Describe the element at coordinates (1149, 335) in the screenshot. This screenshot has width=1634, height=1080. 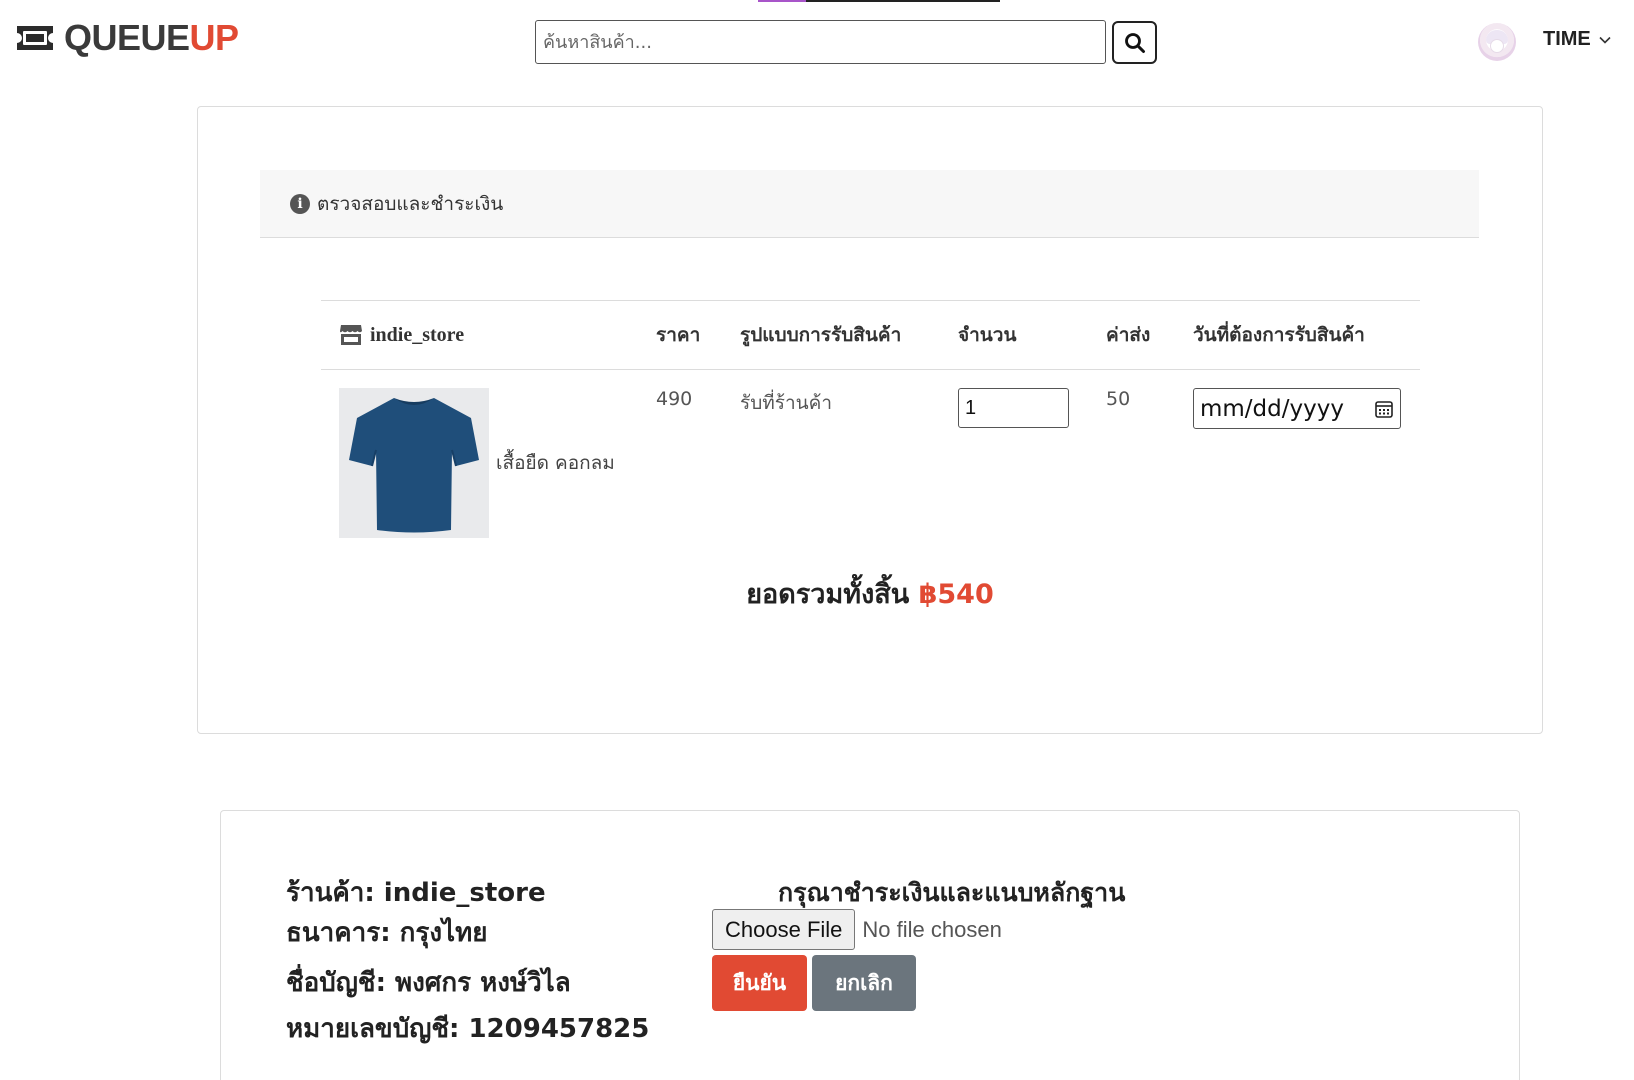
I see `shipping-column-header: ค่าส่ง` at that location.